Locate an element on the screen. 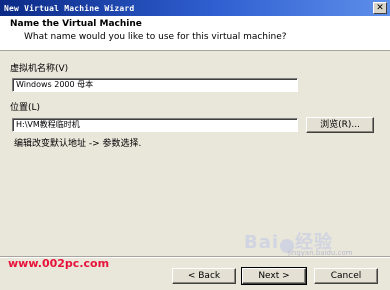  location-input: H:\VM教程临时机 is located at coordinates (155, 125).